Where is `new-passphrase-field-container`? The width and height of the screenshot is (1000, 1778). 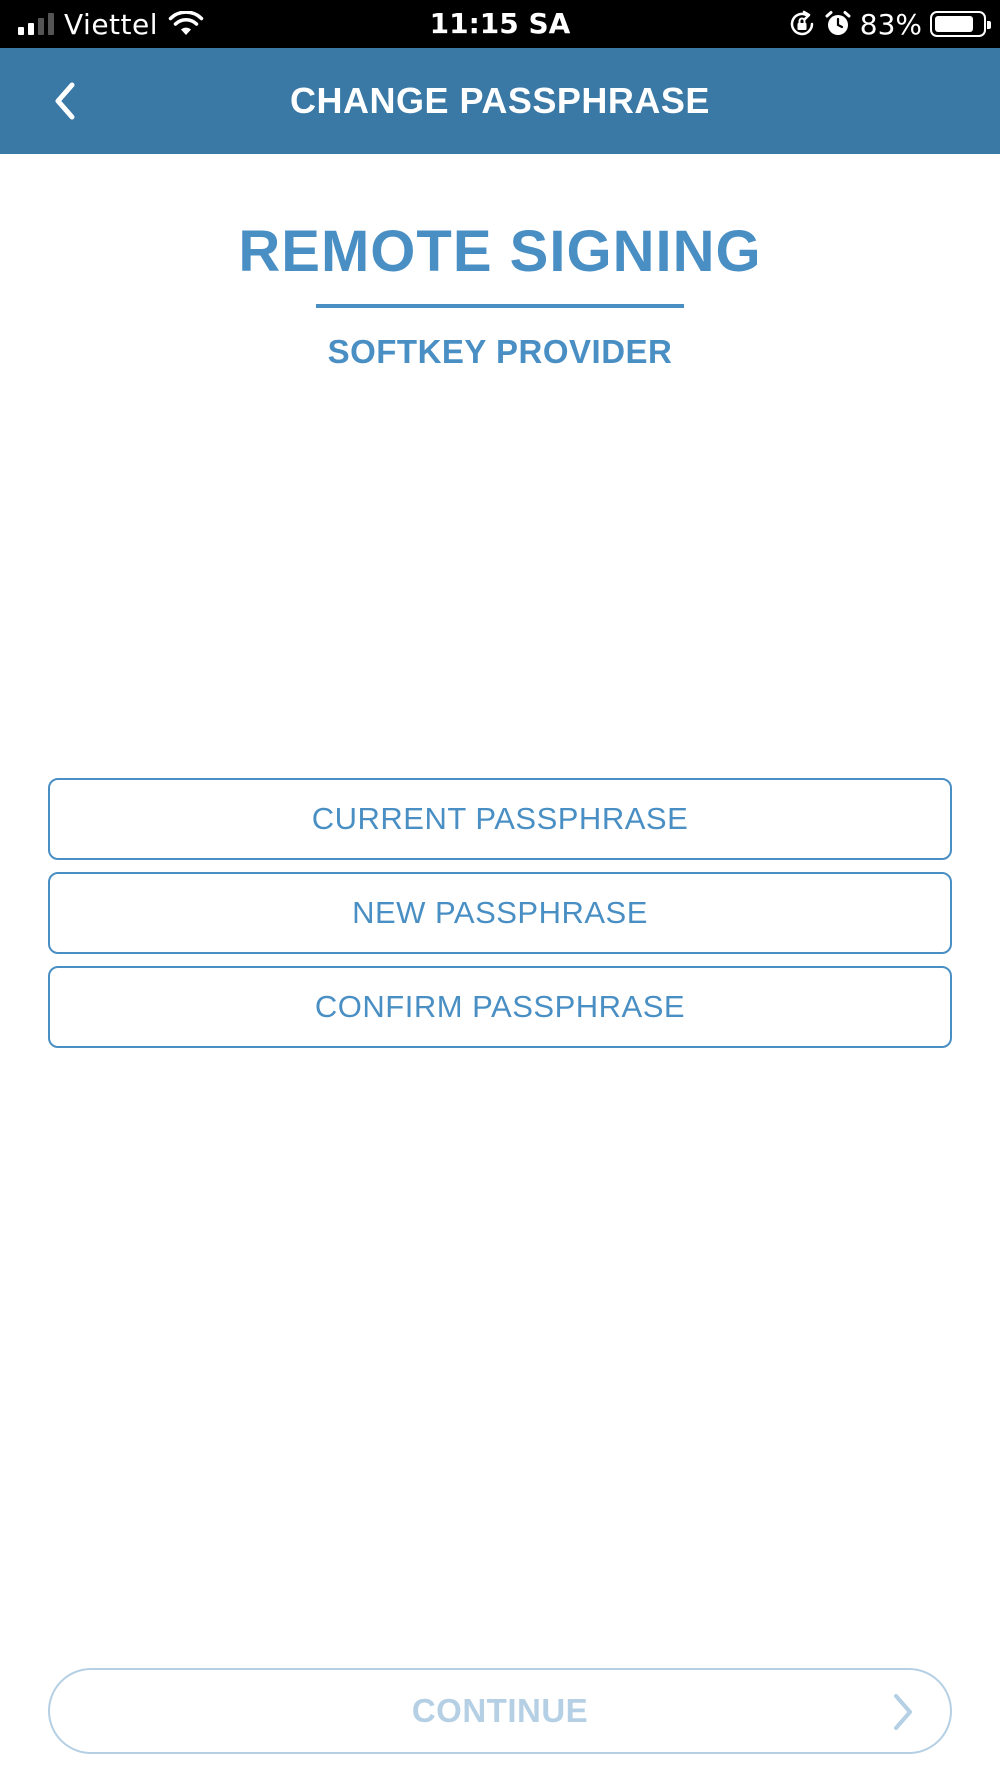 new-passphrase-field-container is located at coordinates (500, 913).